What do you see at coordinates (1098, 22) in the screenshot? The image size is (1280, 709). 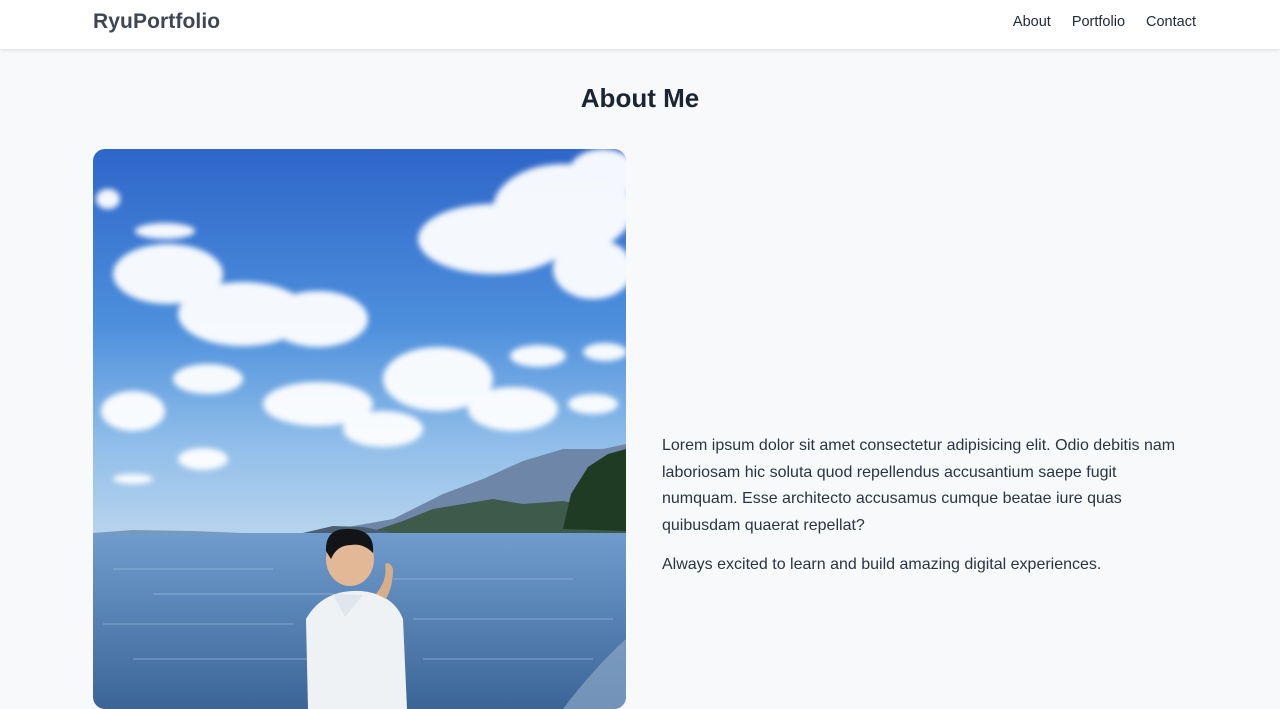 I see `nav-link-portfolio: Portfolio` at bounding box center [1098, 22].